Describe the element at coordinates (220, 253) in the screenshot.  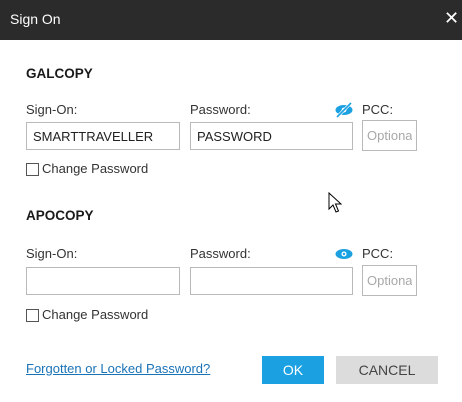
I see `apocopy-password-label: Password:` at that location.